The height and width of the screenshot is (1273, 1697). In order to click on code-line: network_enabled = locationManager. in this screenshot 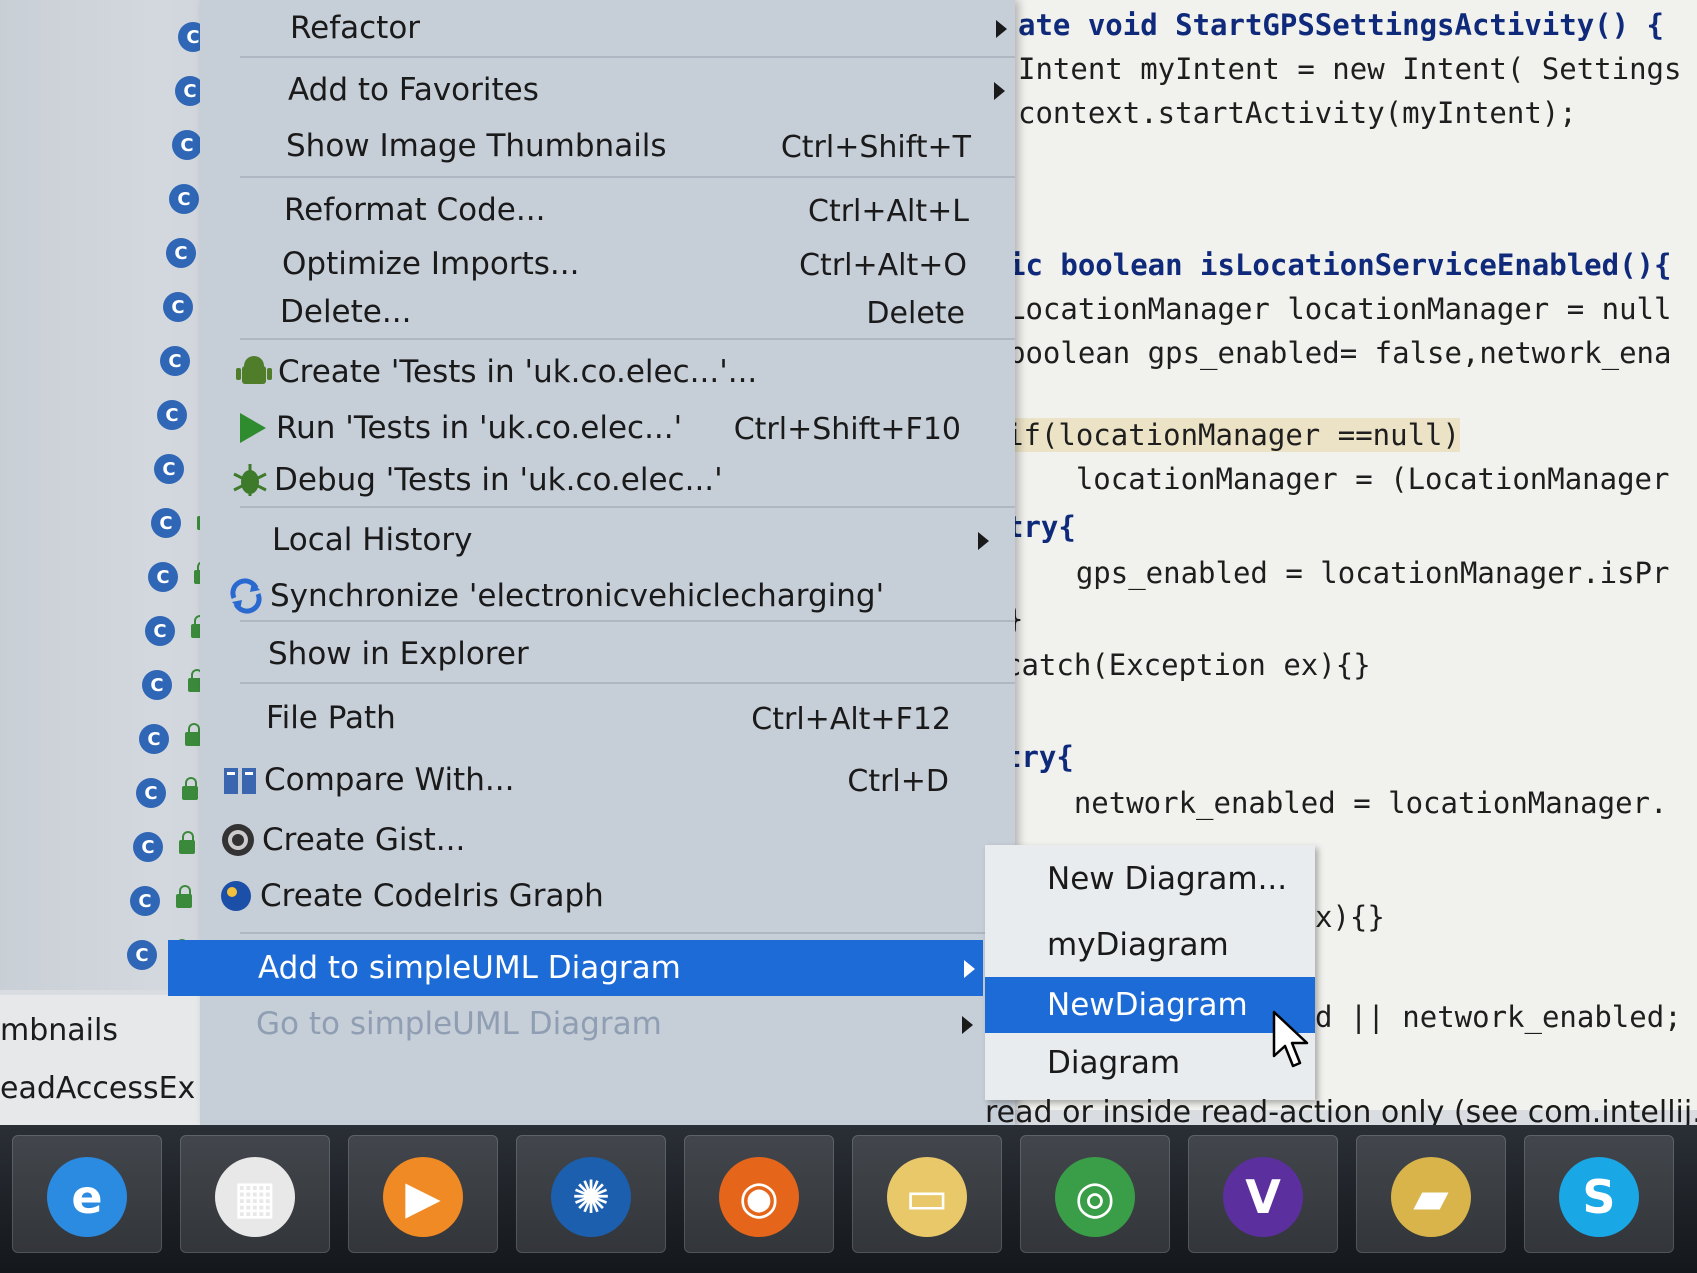, I will do `click(1336, 803)`.